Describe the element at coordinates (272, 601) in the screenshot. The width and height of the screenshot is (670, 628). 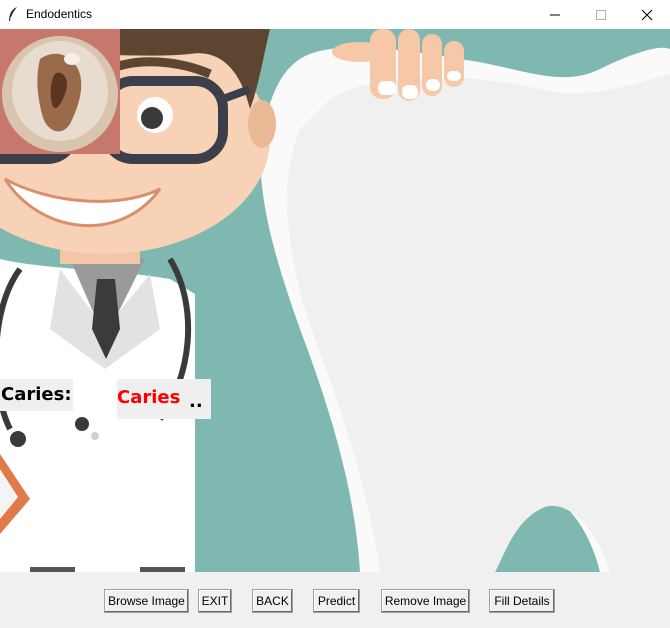
I see `back-button: BACK` at that location.